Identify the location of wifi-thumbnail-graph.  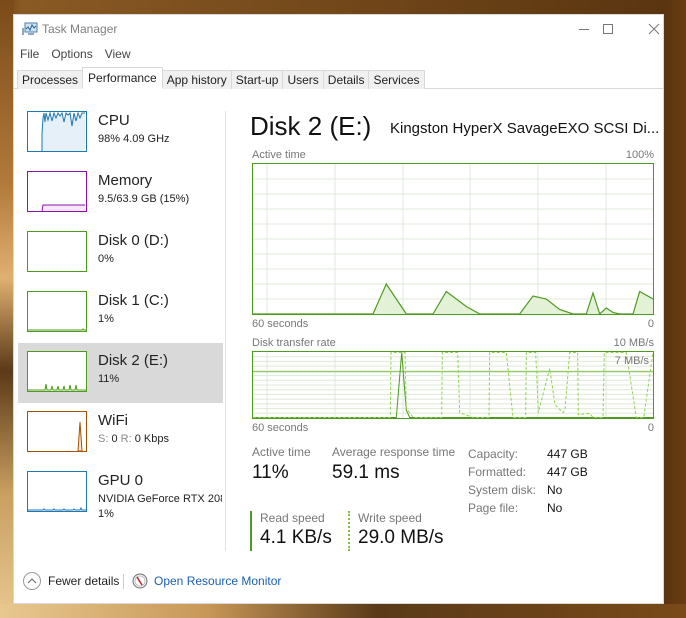
(57, 431).